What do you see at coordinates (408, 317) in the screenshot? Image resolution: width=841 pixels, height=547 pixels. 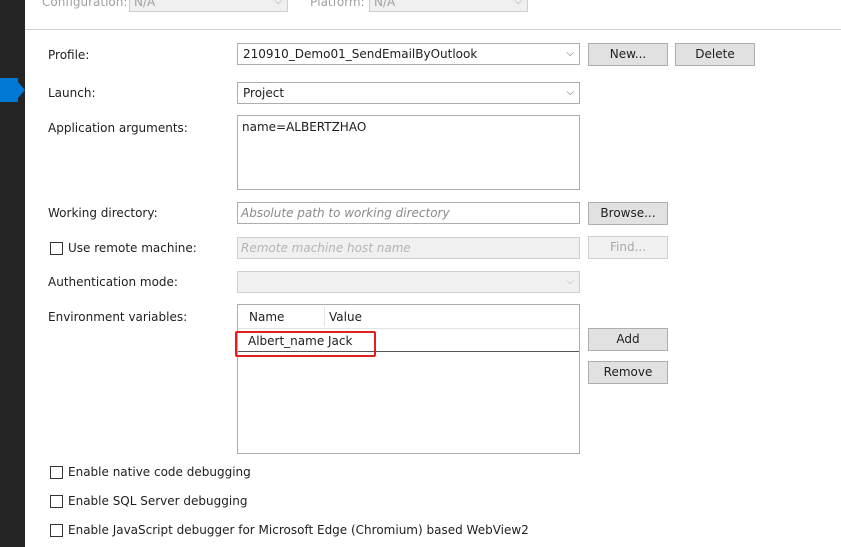 I see `env-vars-header: Name Value` at bounding box center [408, 317].